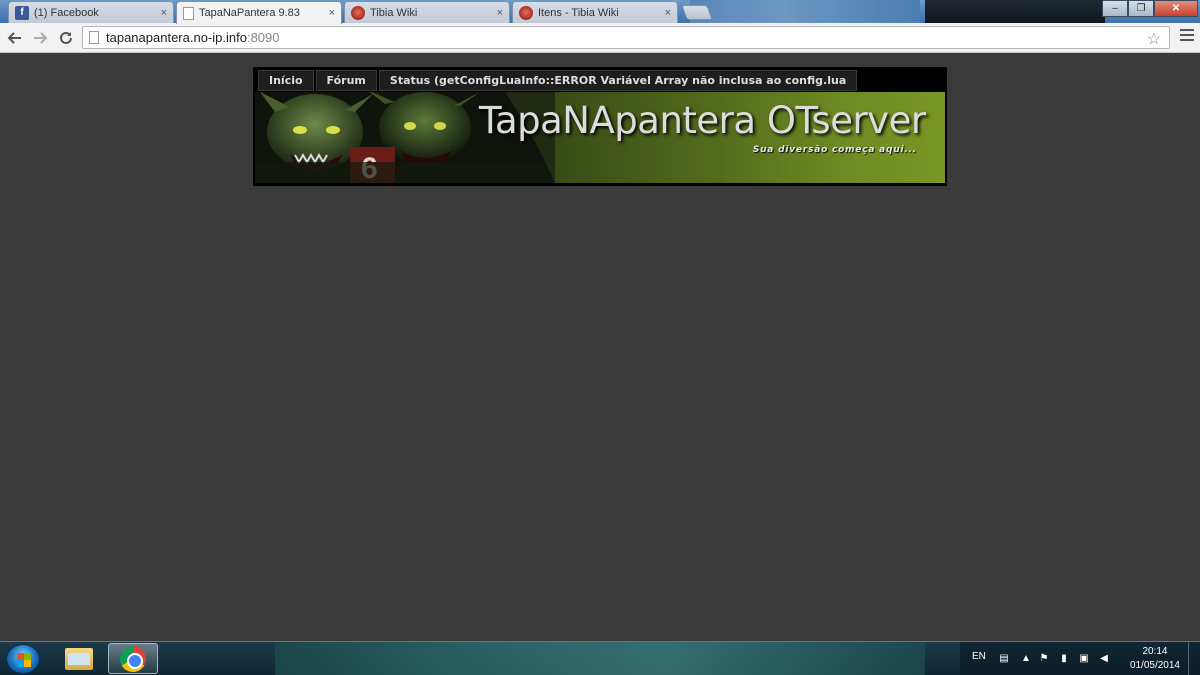 The height and width of the screenshot is (675, 1200). What do you see at coordinates (1064, 658) in the screenshot?
I see `power-icon: ▮` at bounding box center [1064, 658].